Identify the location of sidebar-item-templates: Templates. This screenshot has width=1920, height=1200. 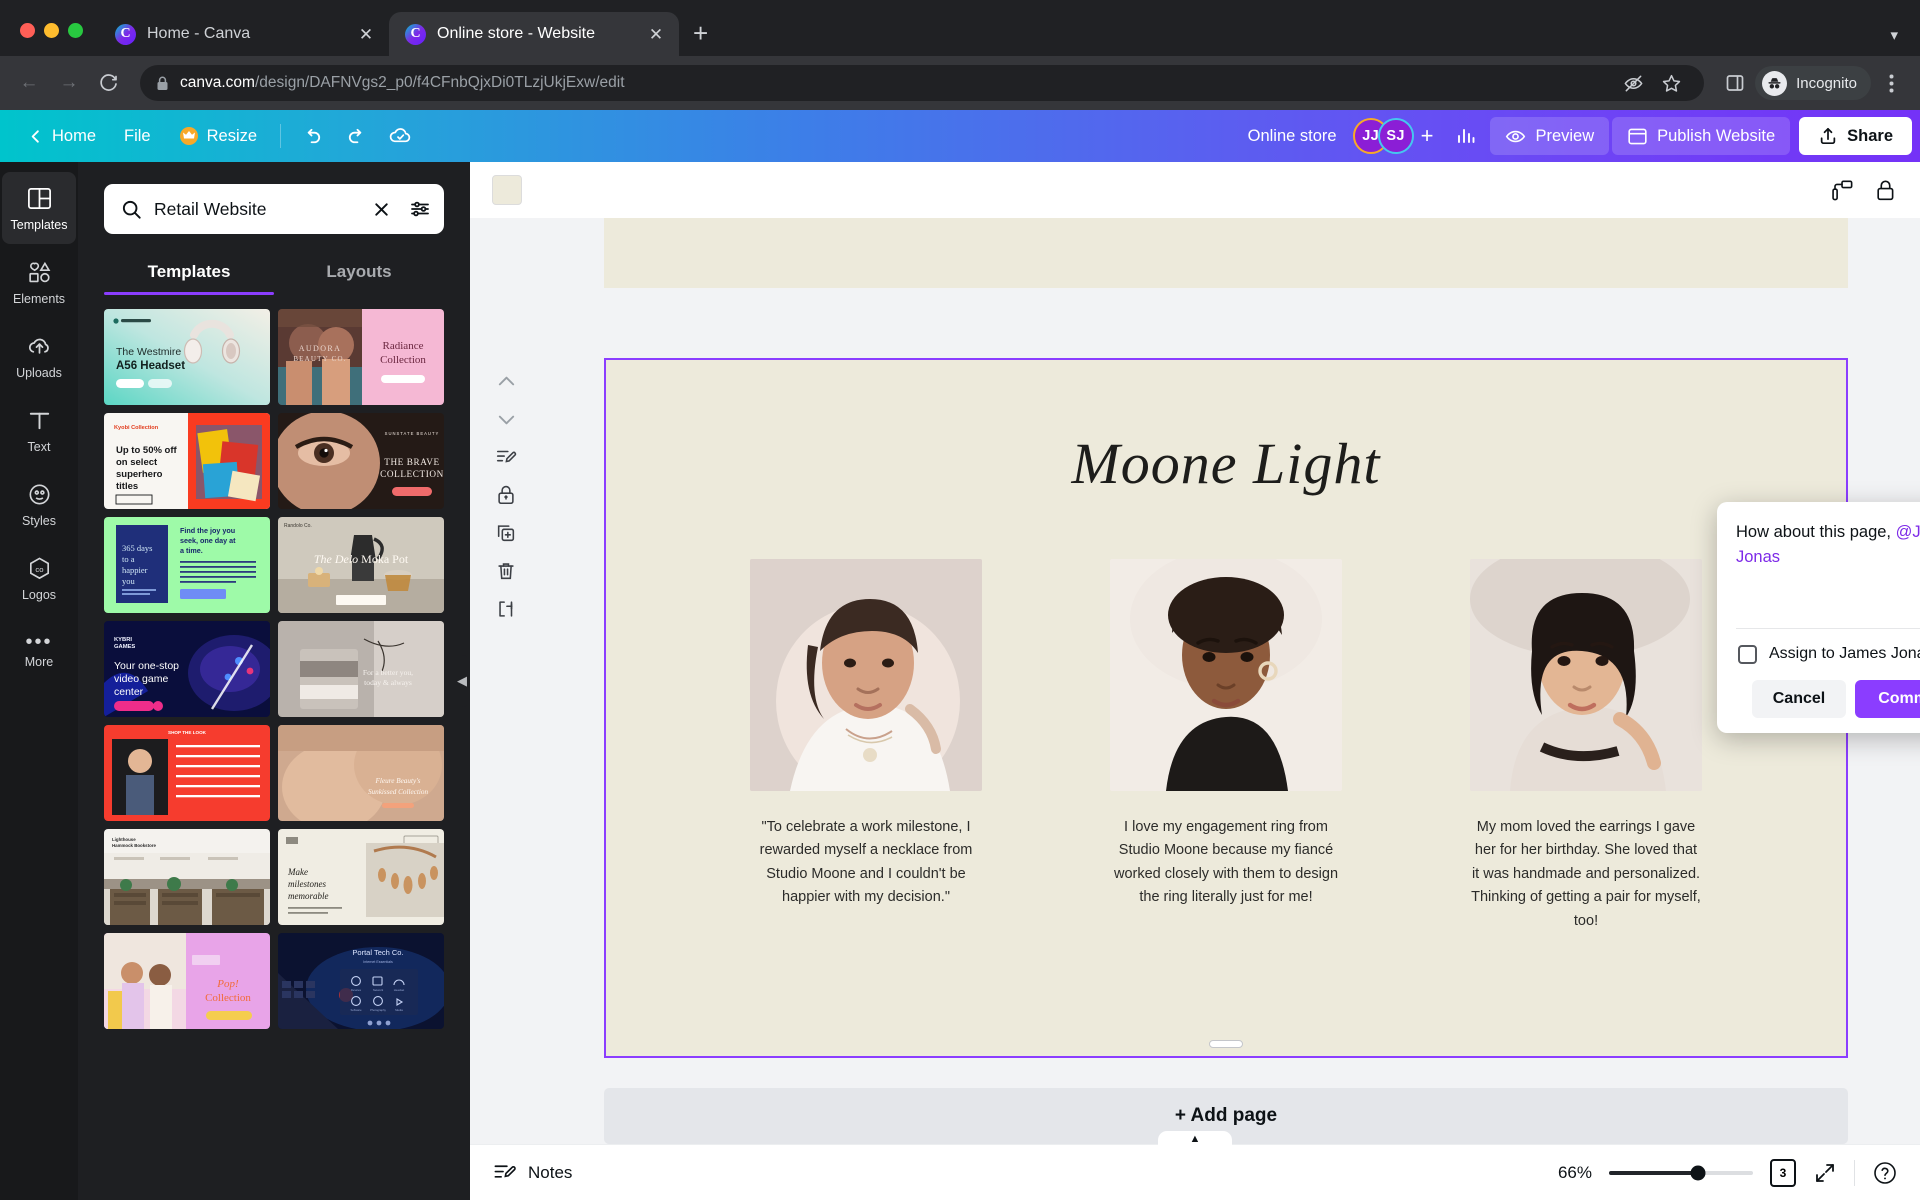
(39, 208).